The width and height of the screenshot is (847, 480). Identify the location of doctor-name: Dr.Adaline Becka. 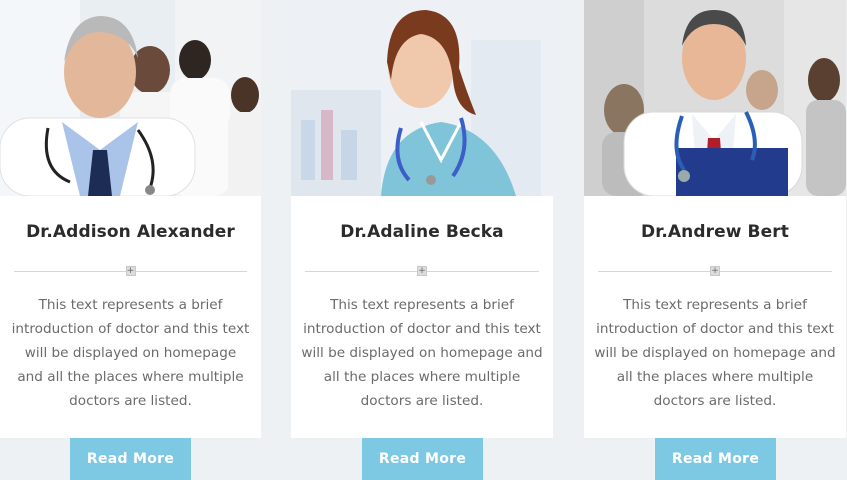
(422, 232).